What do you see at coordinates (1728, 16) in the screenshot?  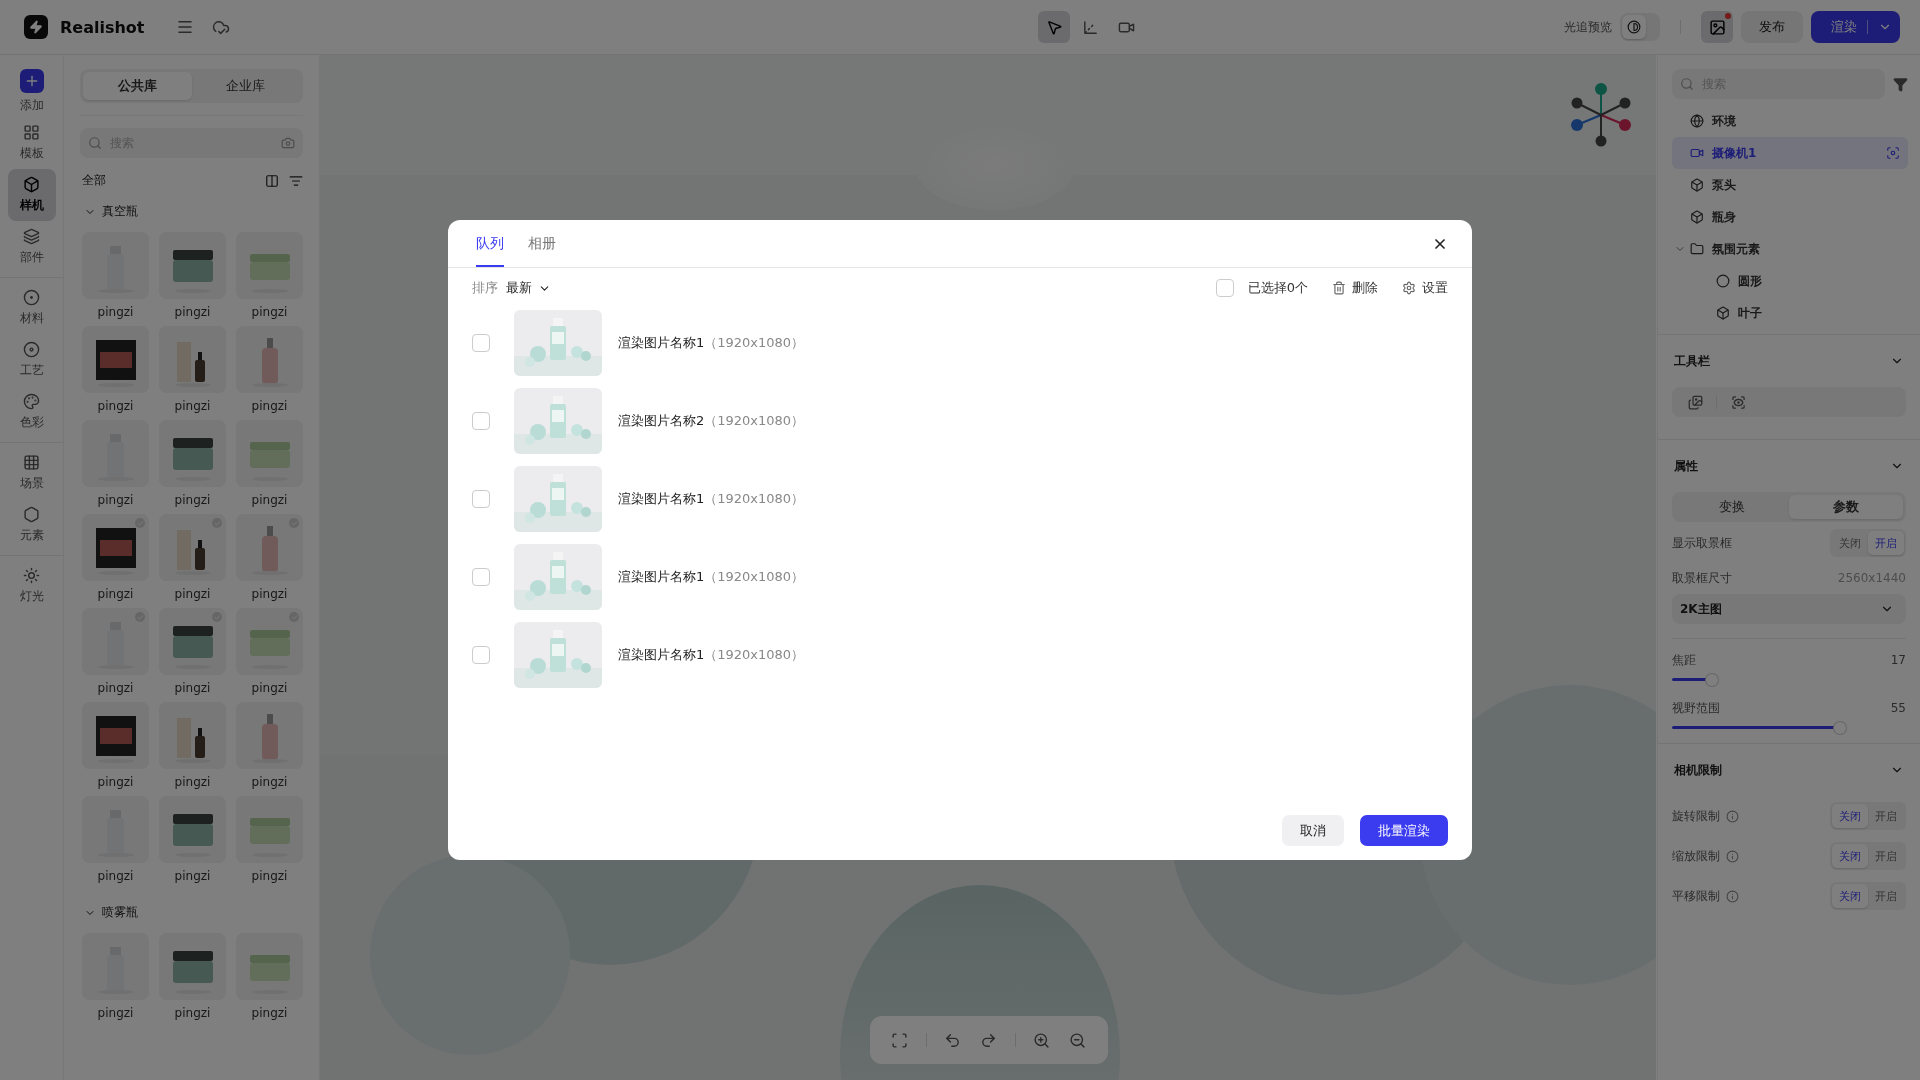 I see `notification-dot` at bounding box center [1728, 16].